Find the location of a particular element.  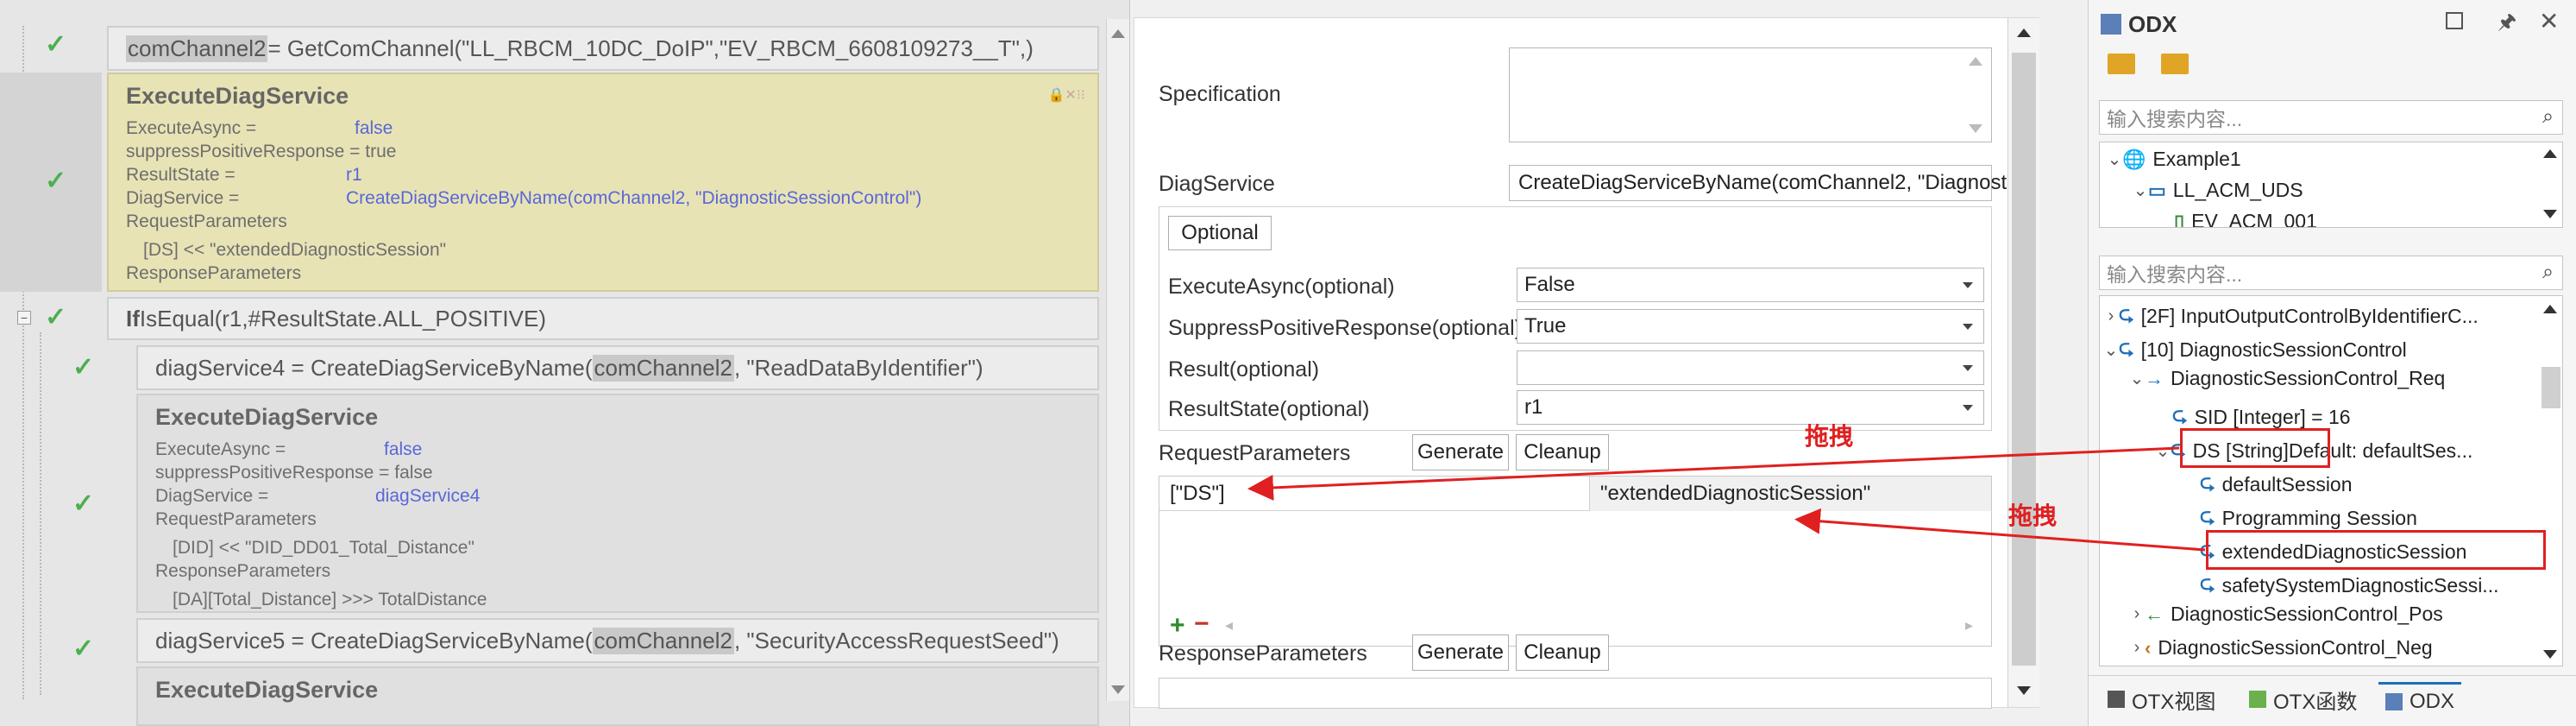

tree-node: ⌄ 🌐 Example1 is located at coordinates (2174, 159).